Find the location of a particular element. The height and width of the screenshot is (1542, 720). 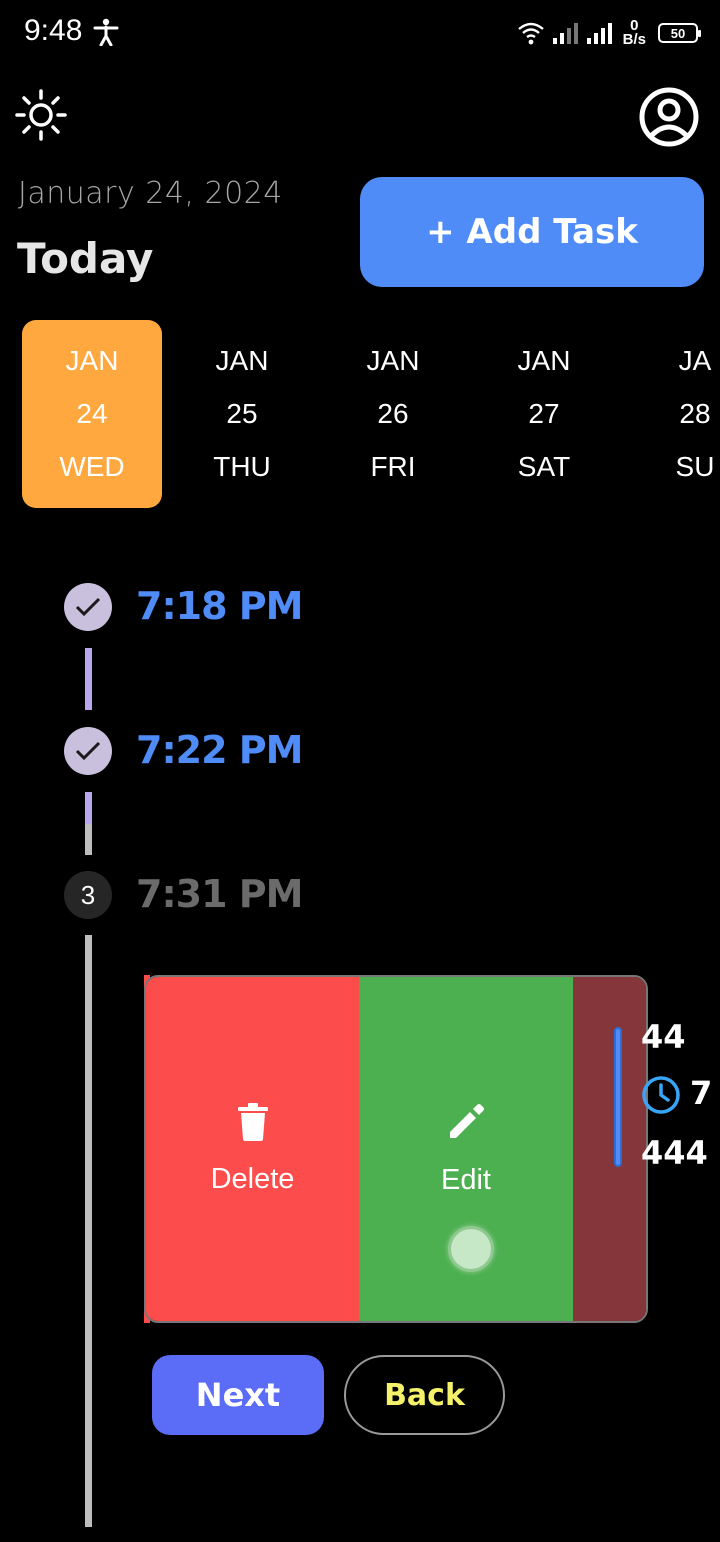

current-date: January 24, 2024 is located at coordinates (150, 193).